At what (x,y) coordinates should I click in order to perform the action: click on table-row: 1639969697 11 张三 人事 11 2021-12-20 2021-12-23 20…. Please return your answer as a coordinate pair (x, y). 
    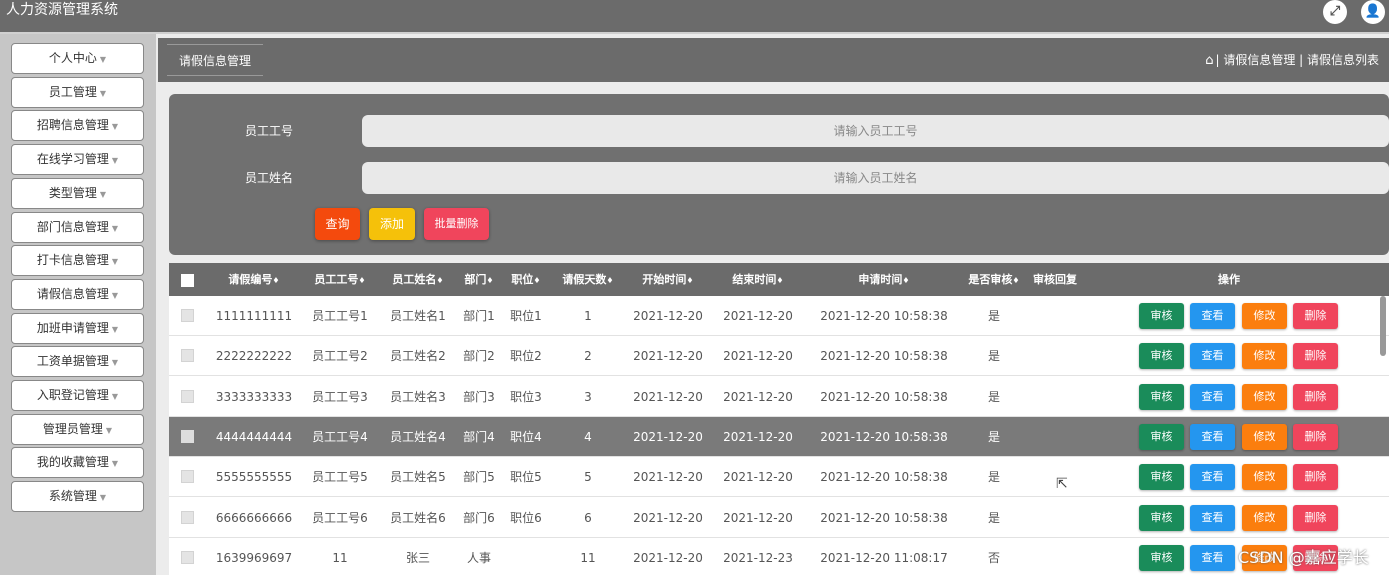
    Looking at the image, I should click on (779, 556).